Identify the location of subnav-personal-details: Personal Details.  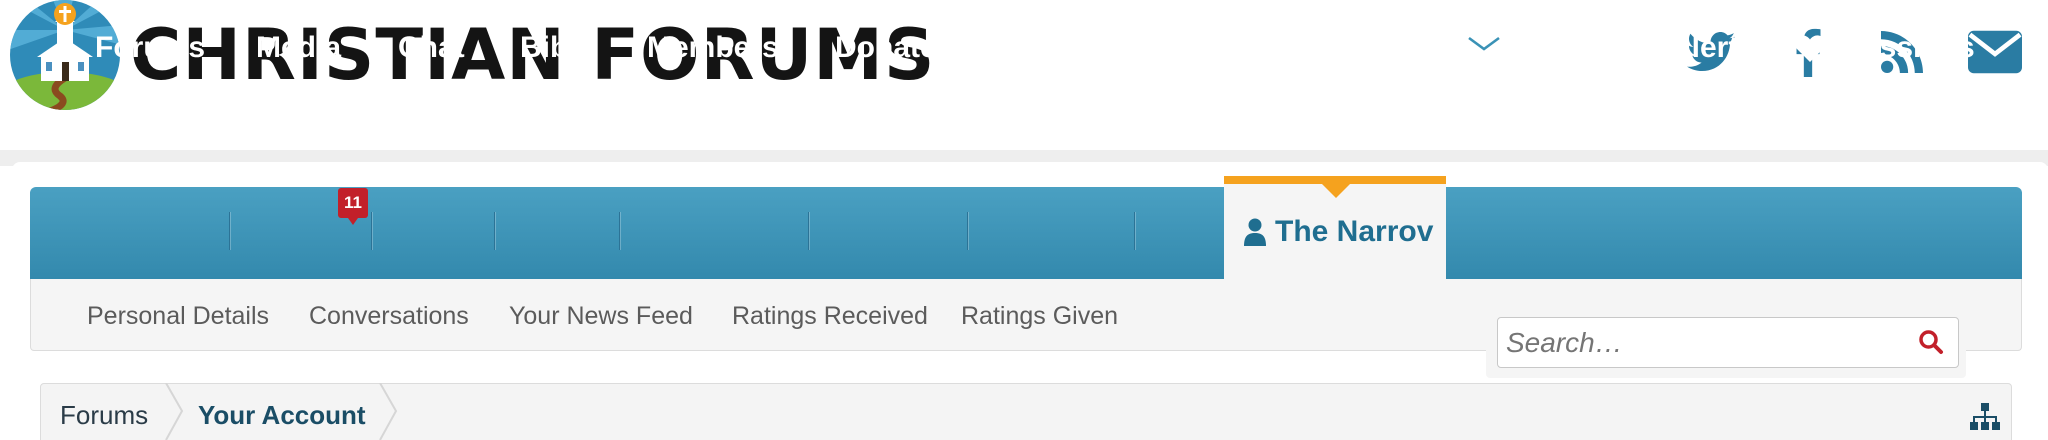
(178, 316).